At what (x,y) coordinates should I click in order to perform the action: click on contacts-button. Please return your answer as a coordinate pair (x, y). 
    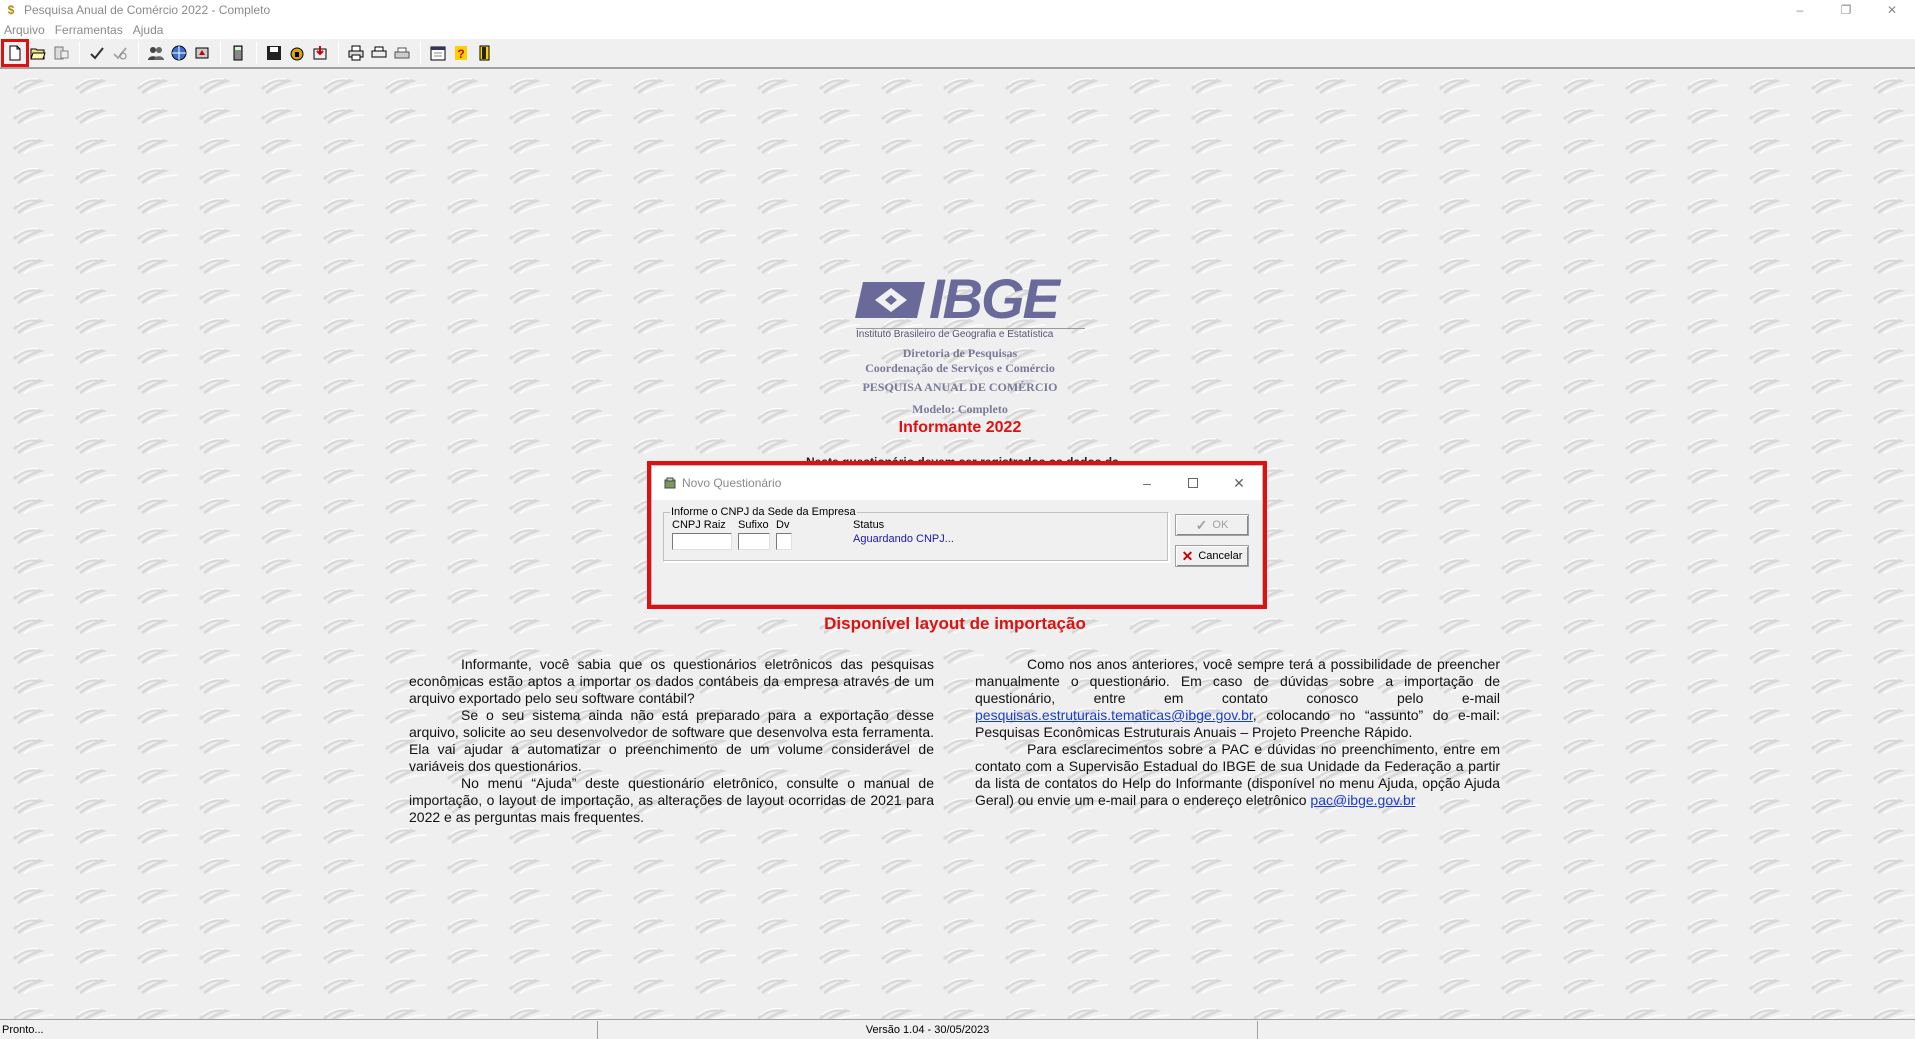
    Looking at the image, I should click on (156, 53).